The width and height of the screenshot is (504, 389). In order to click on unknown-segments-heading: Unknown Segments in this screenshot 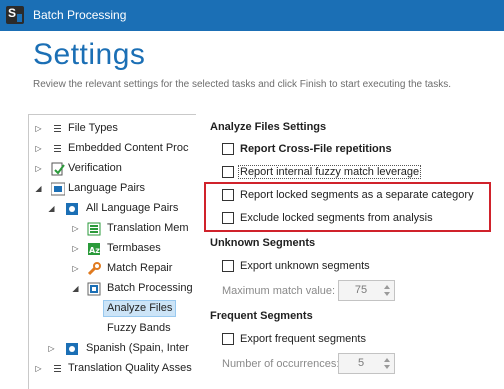, I will do `click(263, 243)`.